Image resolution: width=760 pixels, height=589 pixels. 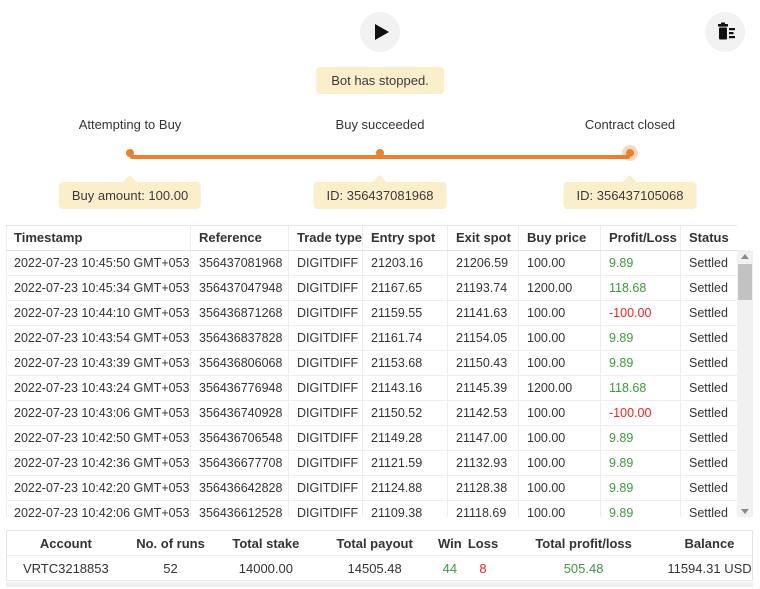 I want to click on summary-value-profit: 505.48, so click(x=583, y=568).